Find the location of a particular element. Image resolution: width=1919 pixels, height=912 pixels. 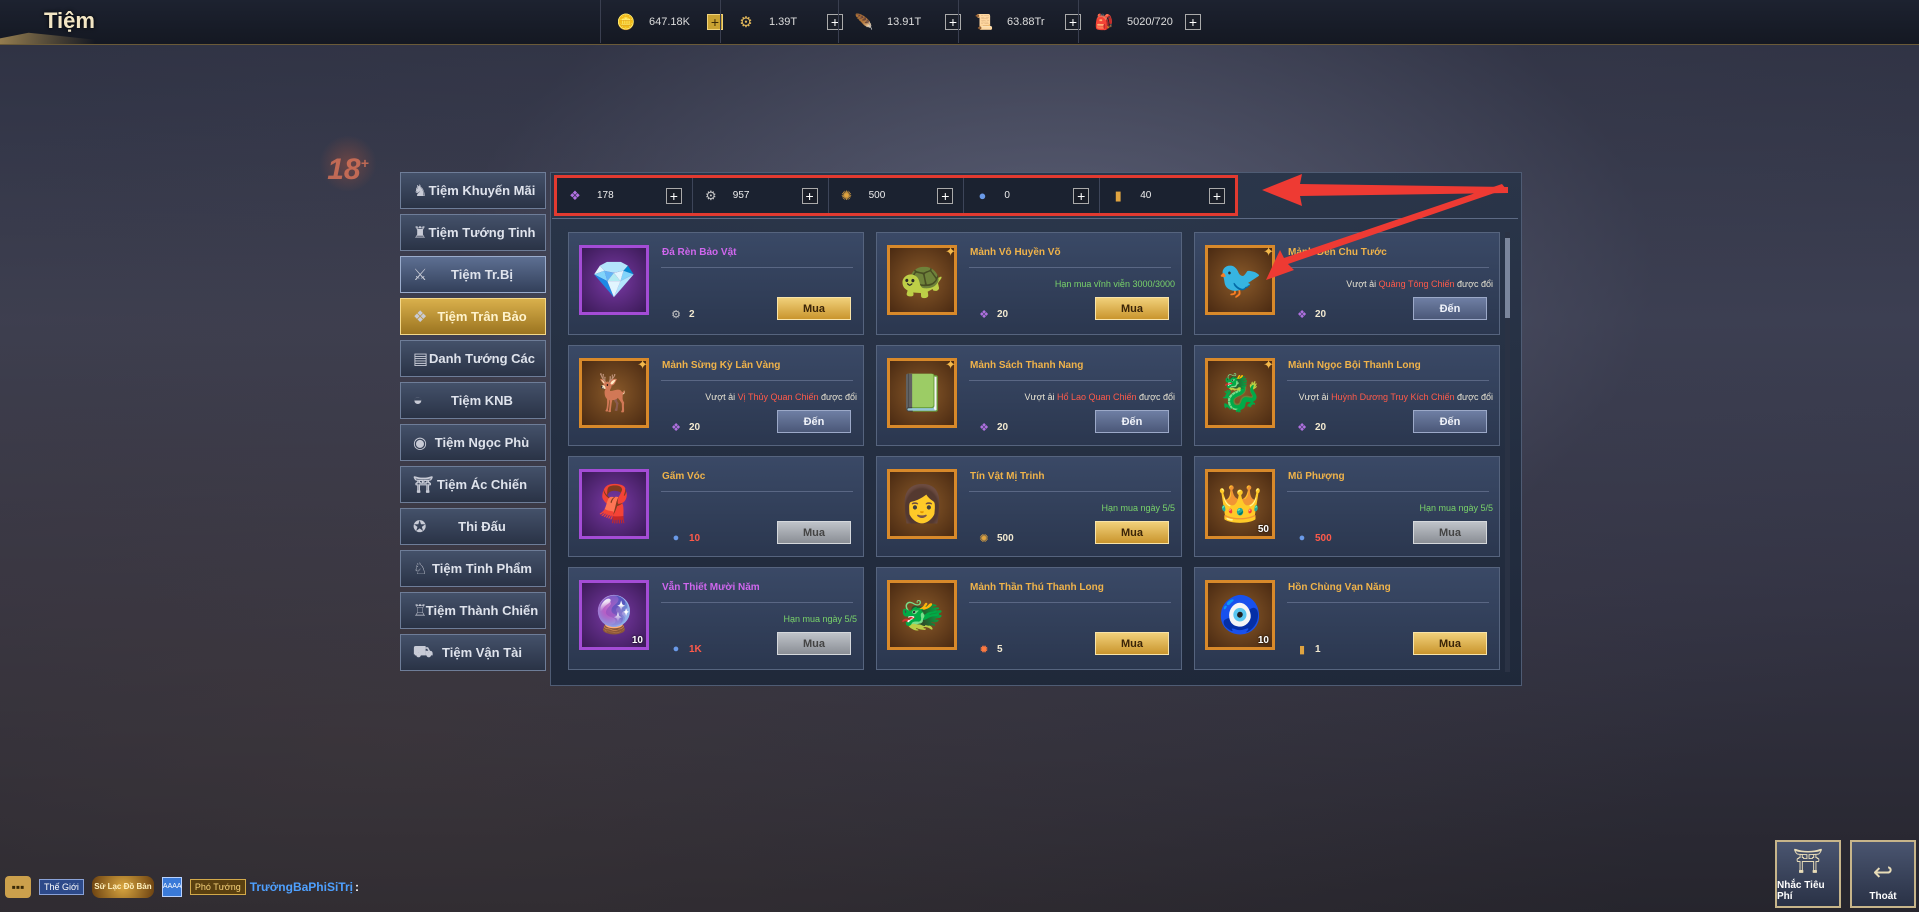

item-card: 🧿 10 Hồn Chùng Vạn Năng ▮ 1 Mua is located at coordinates (1347, 618).